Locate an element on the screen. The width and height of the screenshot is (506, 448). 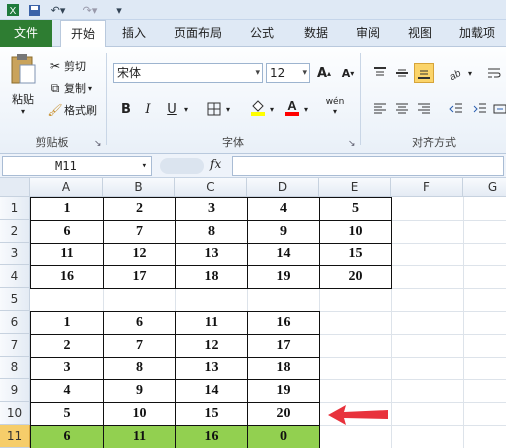
row-header-9: 9 is located at coordinates (15, 391).